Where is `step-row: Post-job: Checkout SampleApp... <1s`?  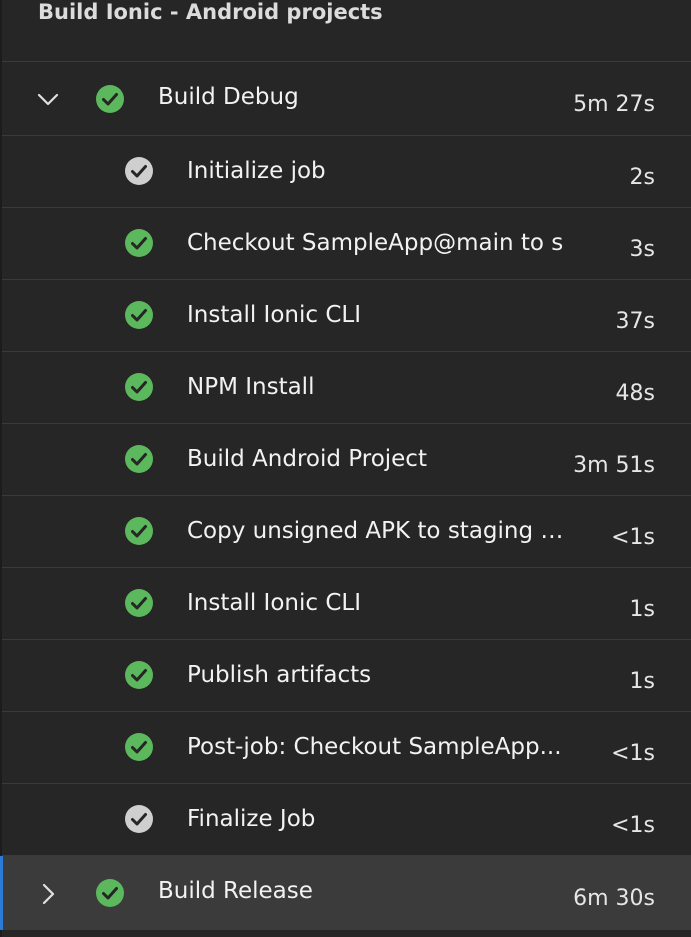
step-row: Post-job: Checkout SampleApp... <1s is located at coordinates (346, 748).